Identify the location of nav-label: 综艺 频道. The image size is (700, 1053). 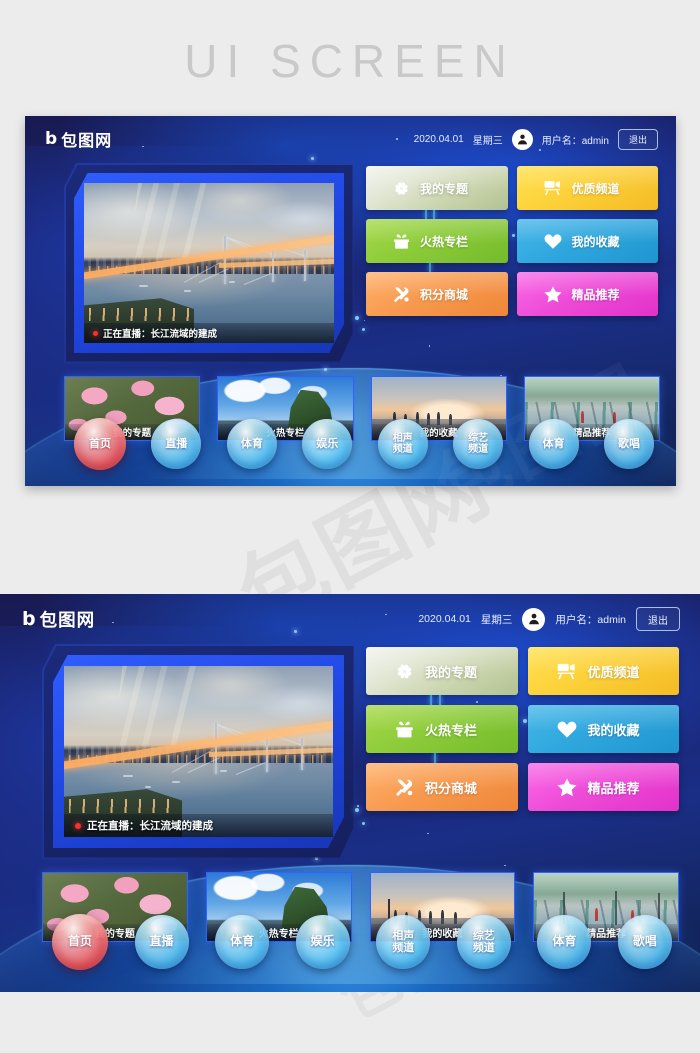
(478, 443).